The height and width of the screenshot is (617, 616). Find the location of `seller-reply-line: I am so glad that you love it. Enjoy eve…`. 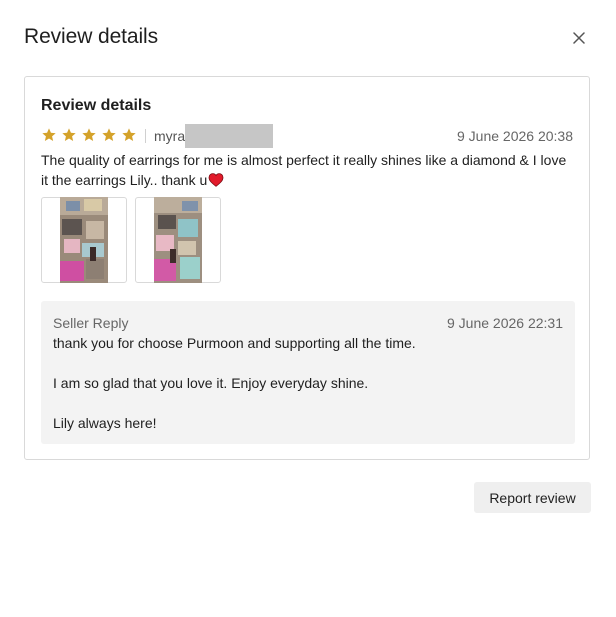

seller-reply-line: I am so glad that you love it. Enjoy eve… is located at coordinates (211, 383).